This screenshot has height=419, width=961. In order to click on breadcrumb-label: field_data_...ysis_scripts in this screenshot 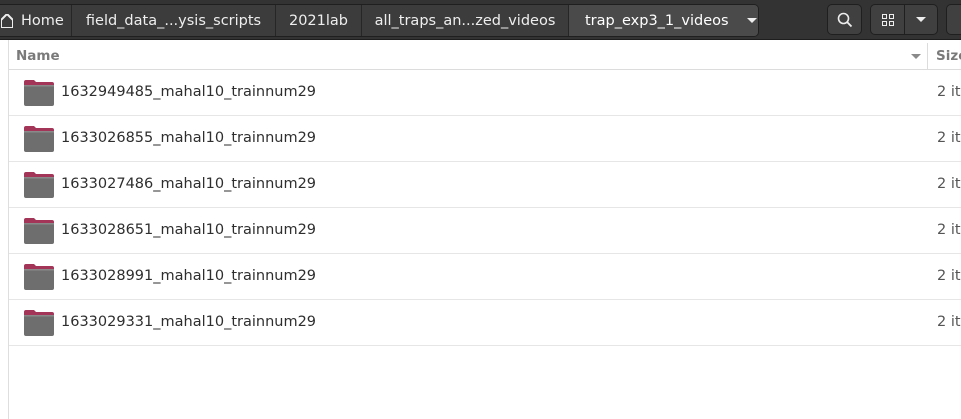, I will do `click(173, 20)`.